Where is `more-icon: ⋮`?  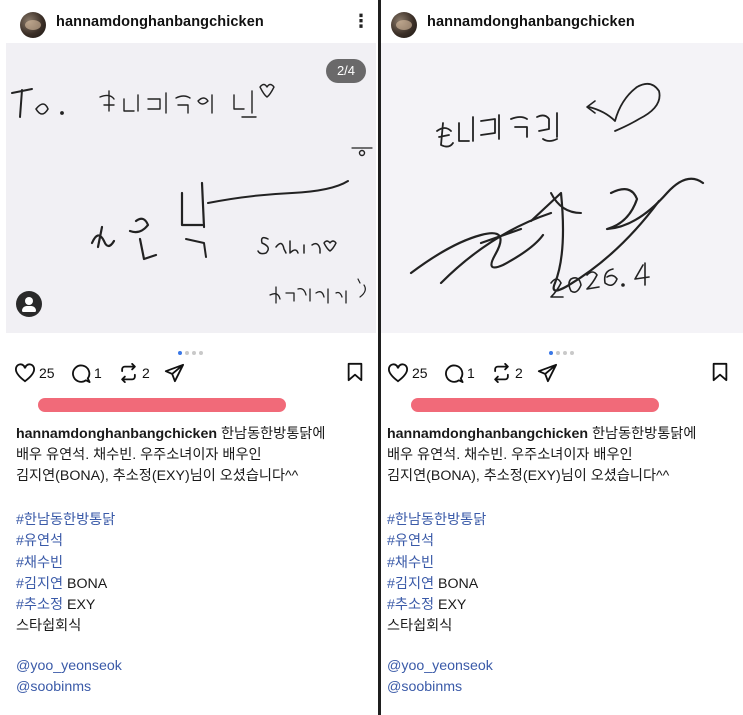 more-icon: ⋮ is located at coordinates (361, 21).